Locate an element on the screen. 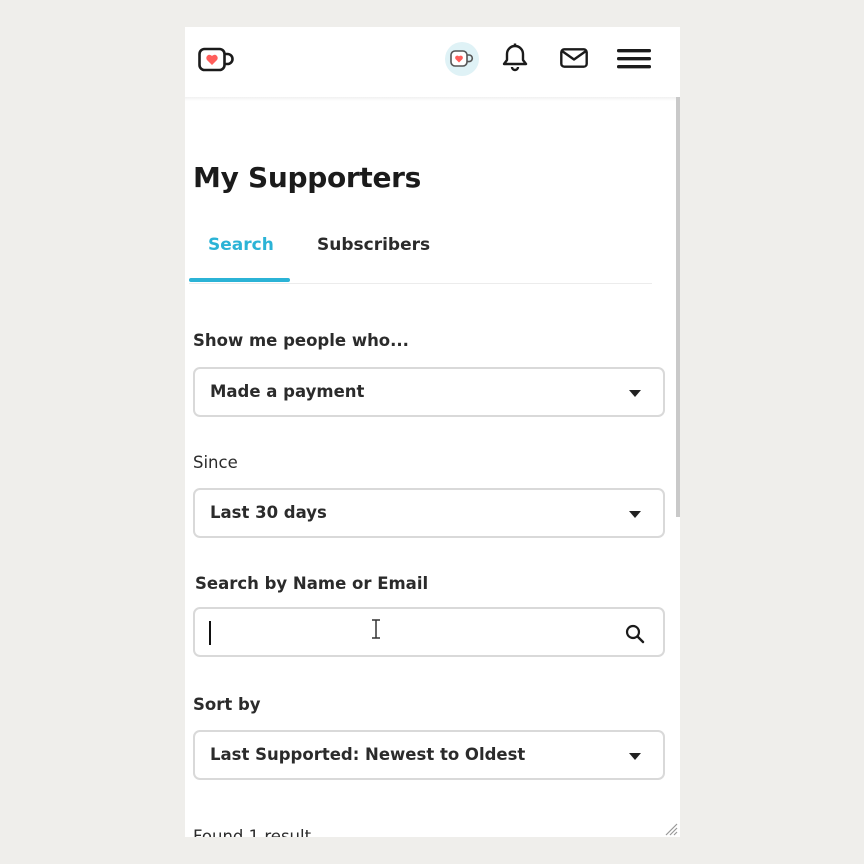 Image resolution: width=864 pixels, height=864 pixels. show-me-select: Made a payment is located at coordinates (429, 392).